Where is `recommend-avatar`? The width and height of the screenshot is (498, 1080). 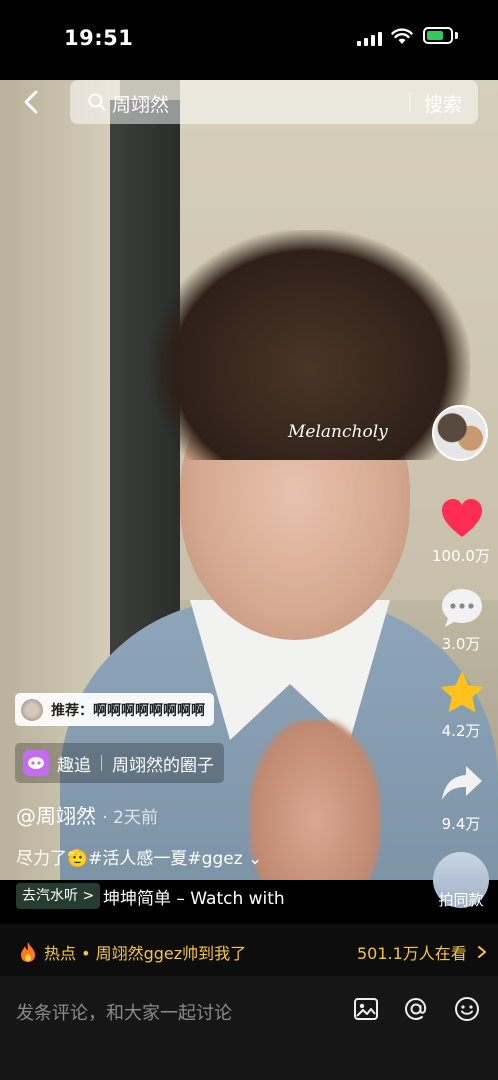
recommend-avatar is located at coordinates (32, 709).